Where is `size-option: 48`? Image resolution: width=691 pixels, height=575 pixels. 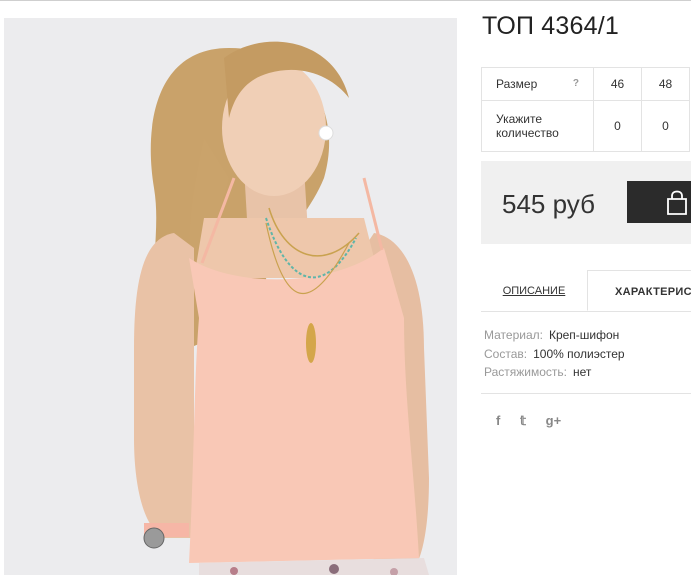
size-option: 48 is located at coordinates (665, 84).